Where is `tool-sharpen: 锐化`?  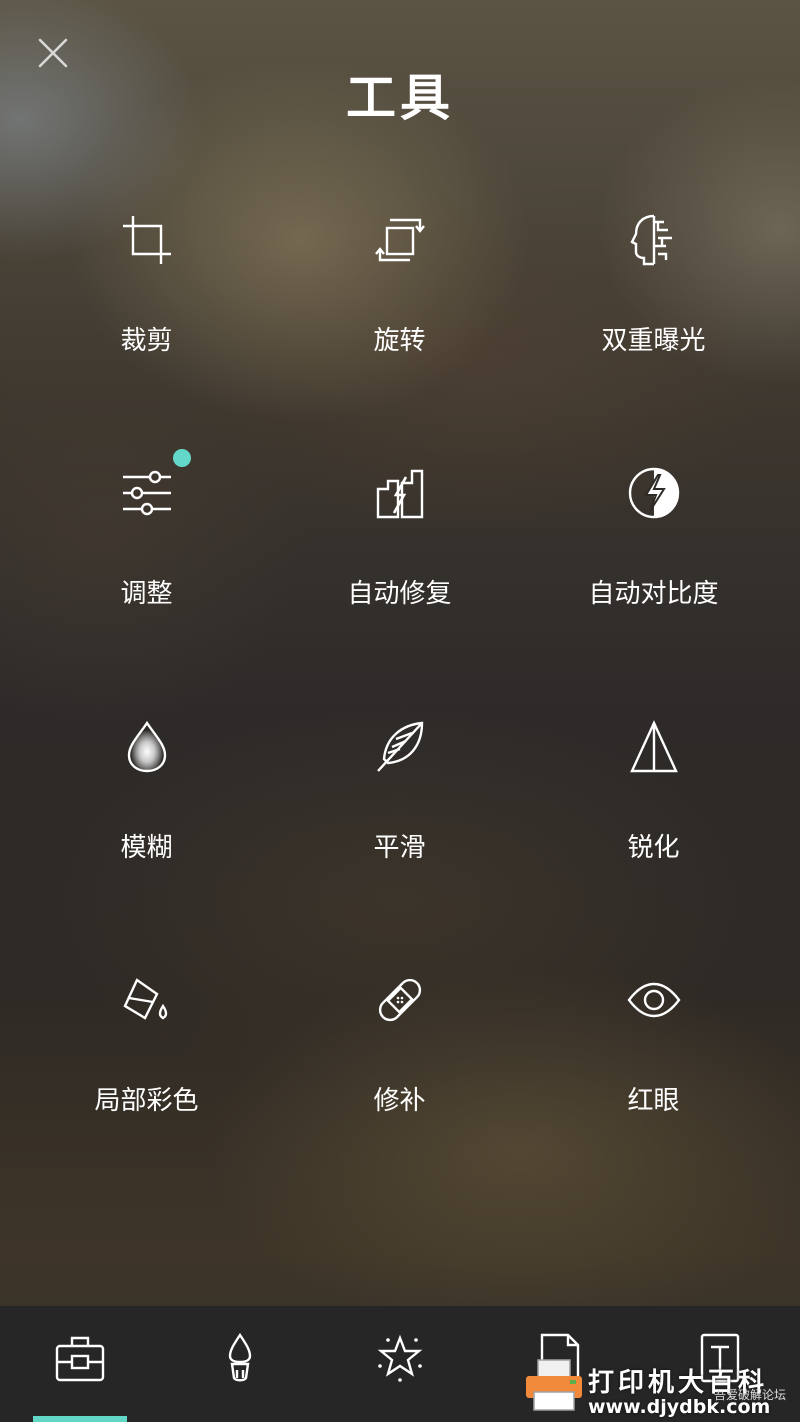 tool-sharpen: 锐化 is located at coordinates (653, 823).